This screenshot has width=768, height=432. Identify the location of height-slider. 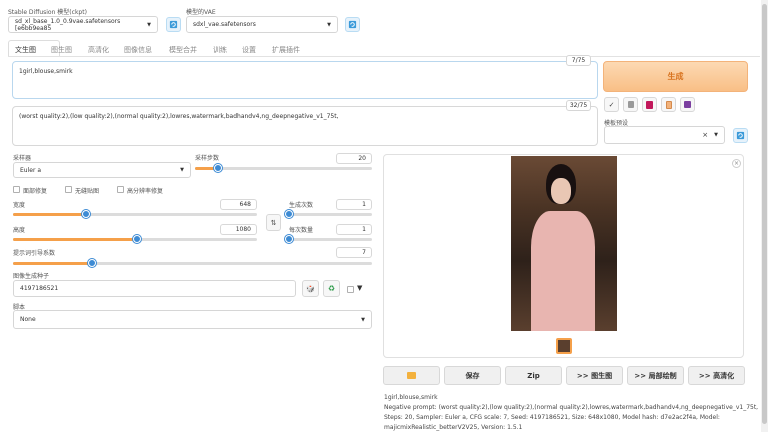
(135, 239).